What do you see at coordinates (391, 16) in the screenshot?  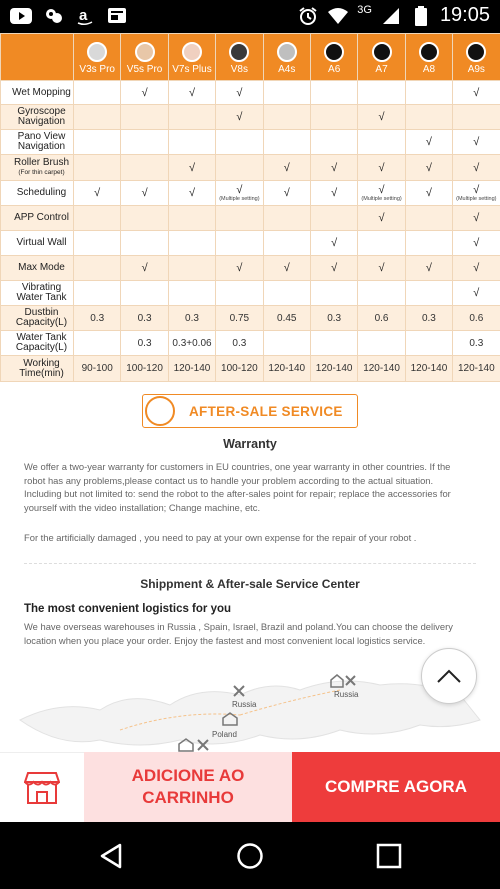 I see `signal-icon` at bounding box center [391, 16].